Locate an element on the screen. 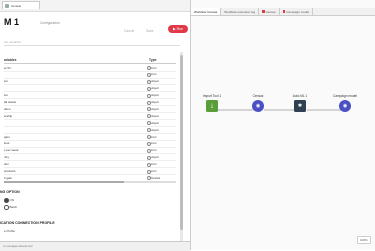  tab-census: Census is located at coordinates (21, 5).